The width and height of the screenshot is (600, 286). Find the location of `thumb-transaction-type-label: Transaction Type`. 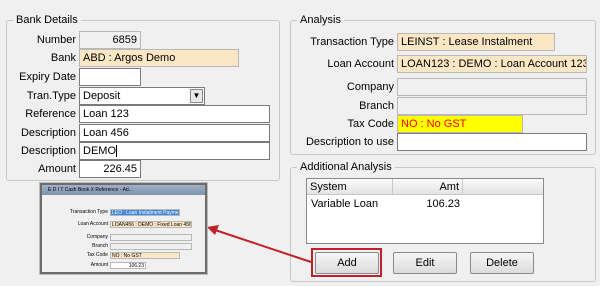

thumb-transaction-type-label: Transaction Type is located at coordinates (88, 212).